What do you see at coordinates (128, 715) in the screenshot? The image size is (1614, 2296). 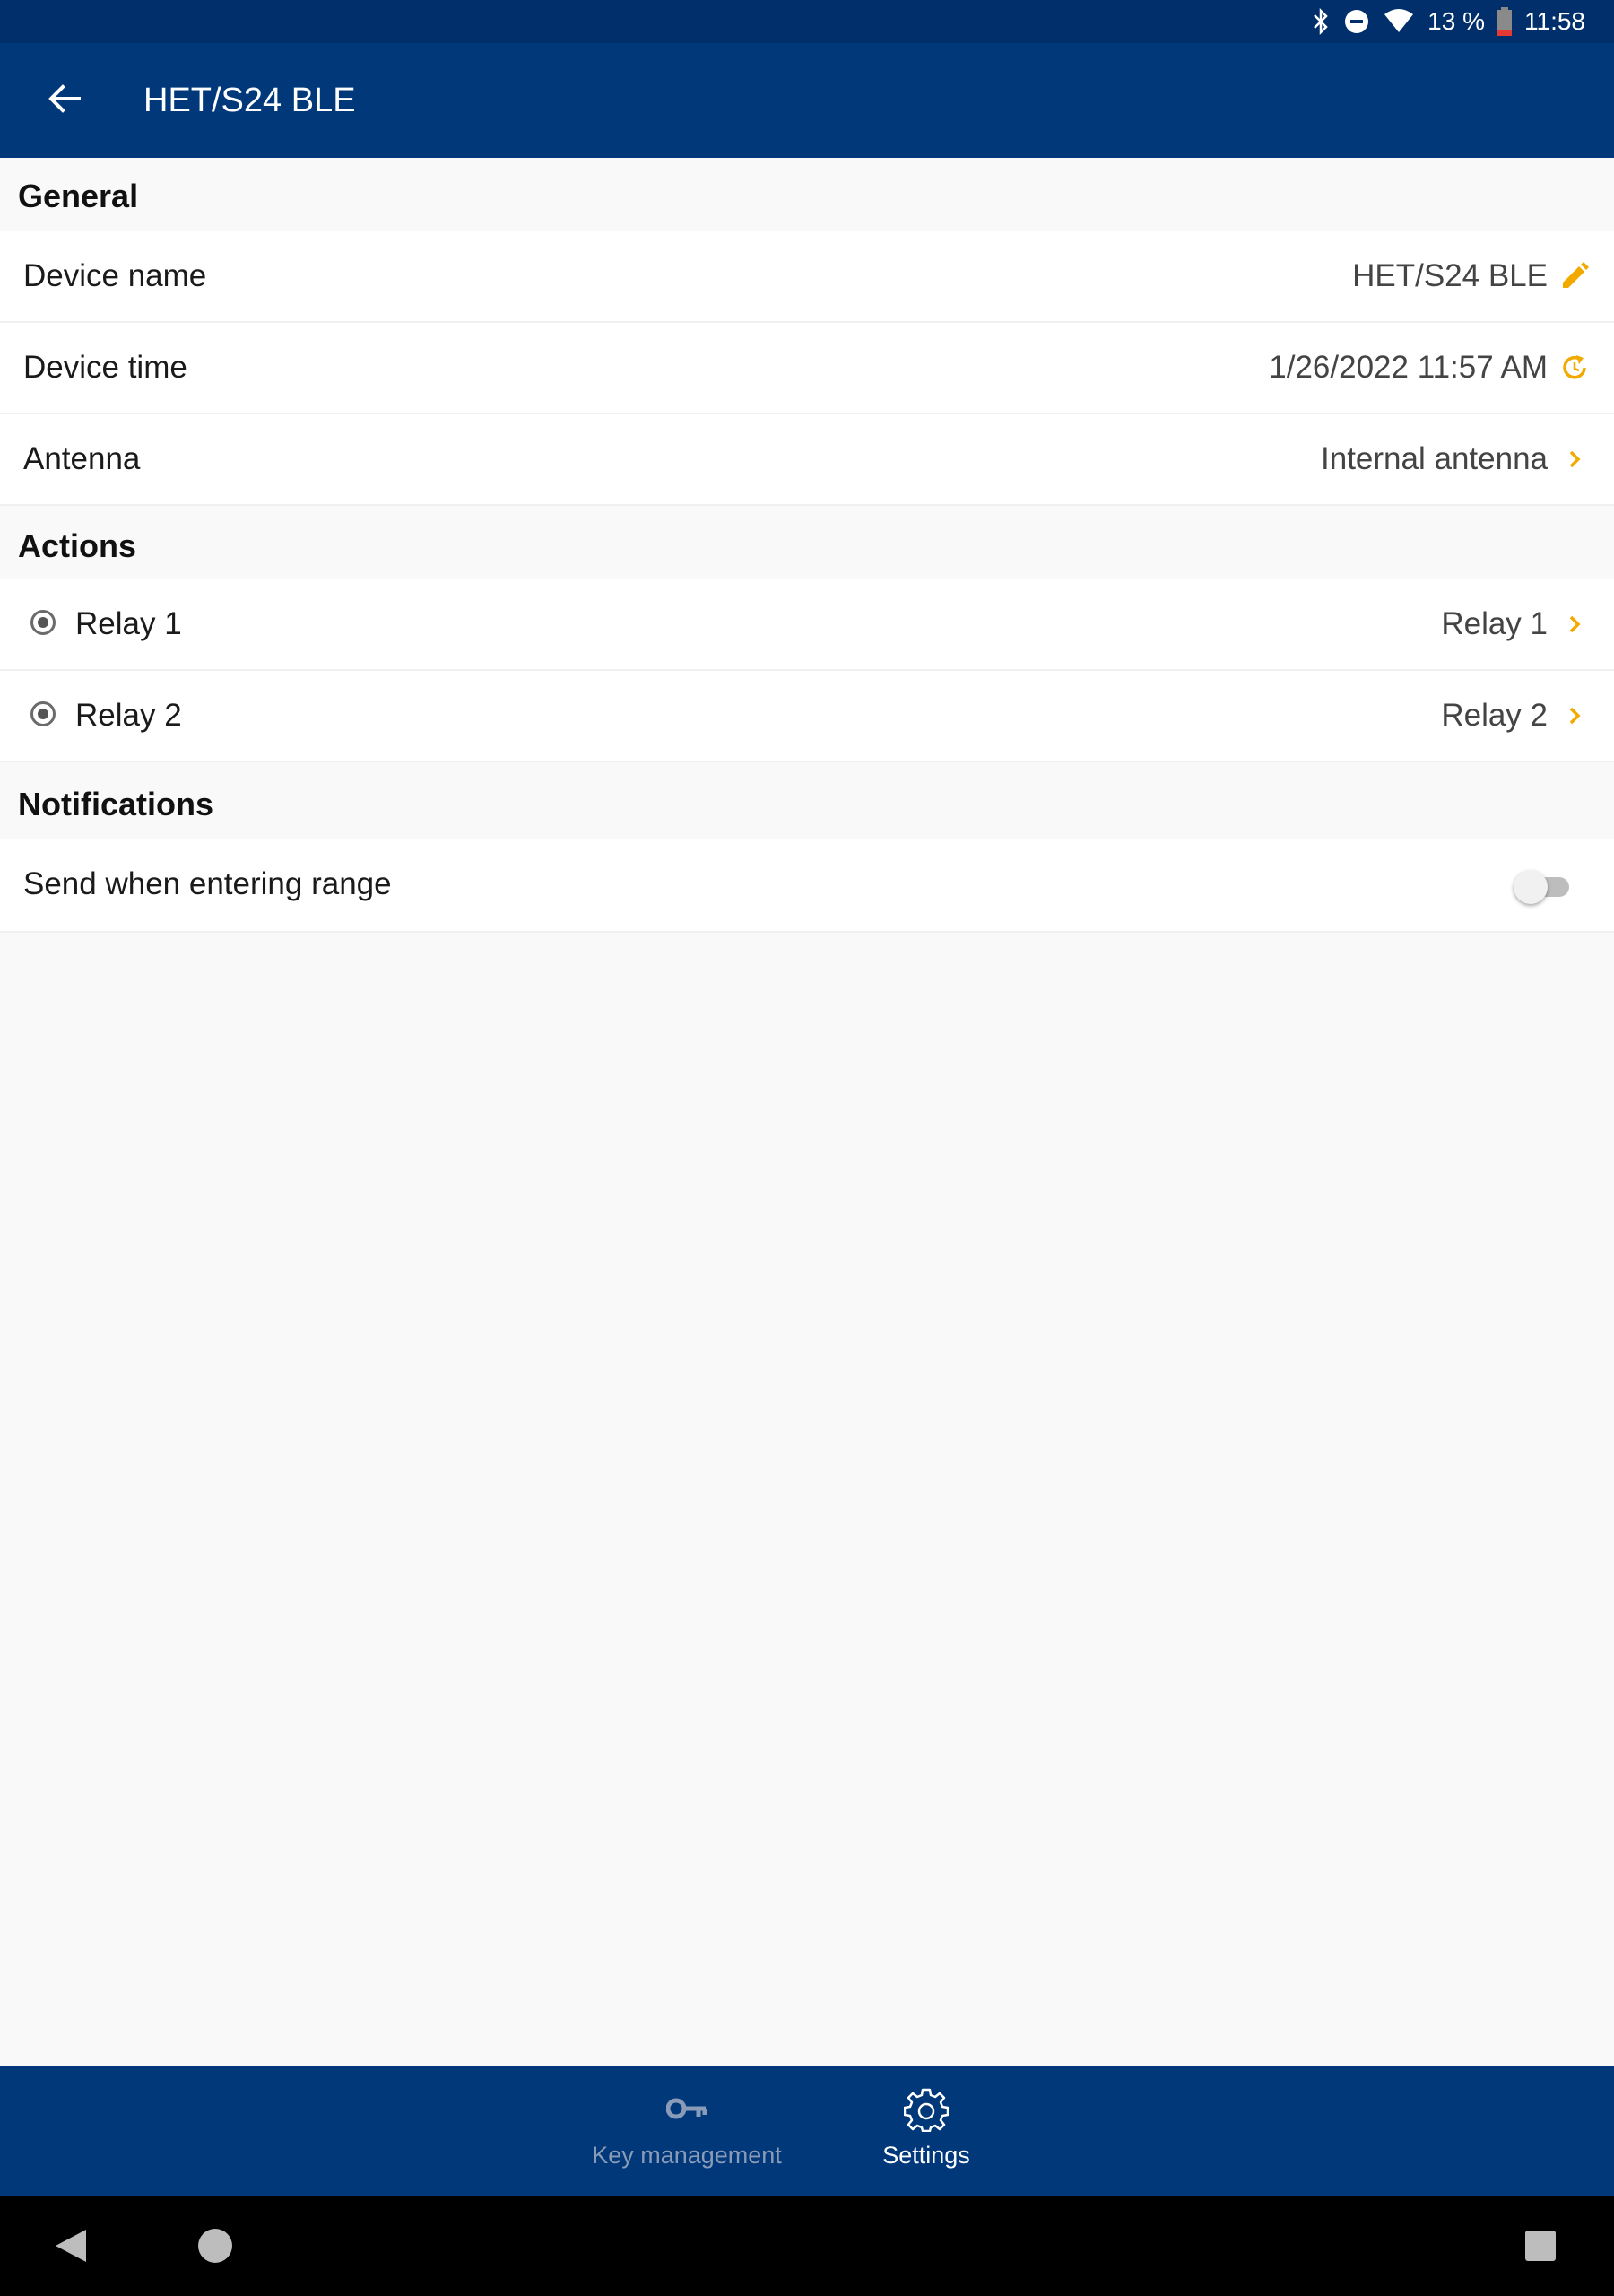 I see `relay-2-label: Relay 2` at bounding box center [128, 715].